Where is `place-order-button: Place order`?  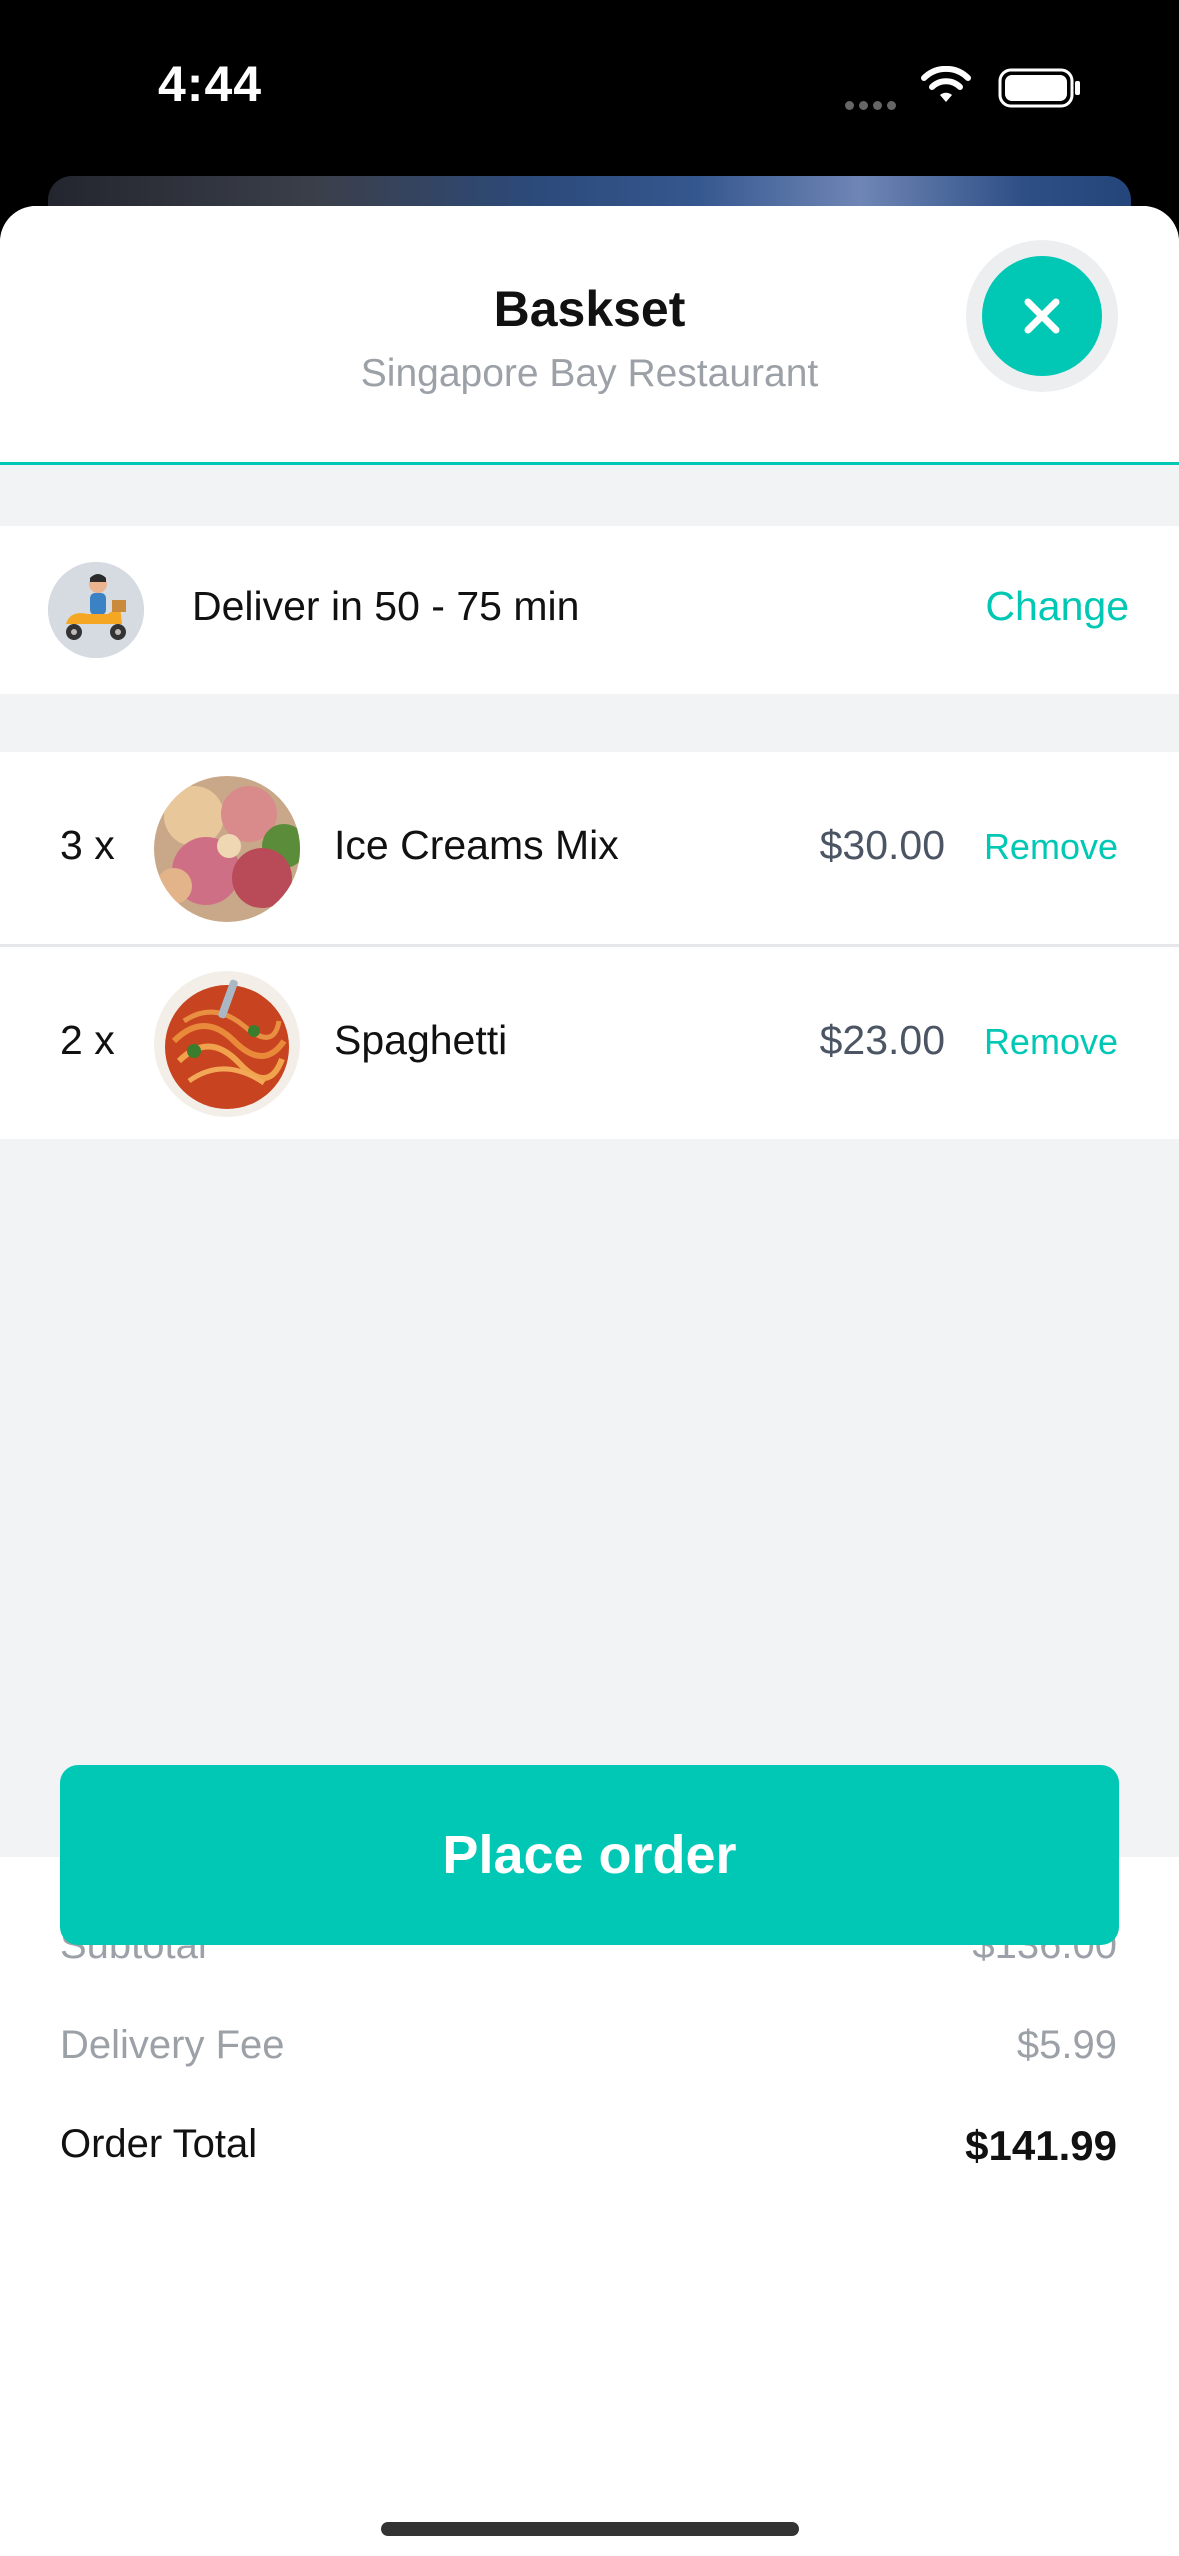 place-order-button: Place order is located at coordinates (589, 1855).